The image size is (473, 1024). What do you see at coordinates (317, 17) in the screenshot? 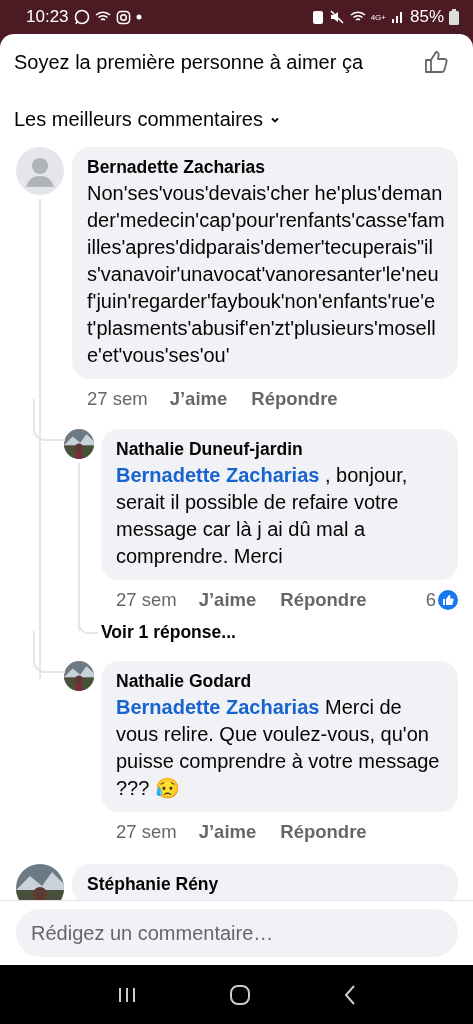
I see `battery-saver-icon` at bounding box center [317, 17].